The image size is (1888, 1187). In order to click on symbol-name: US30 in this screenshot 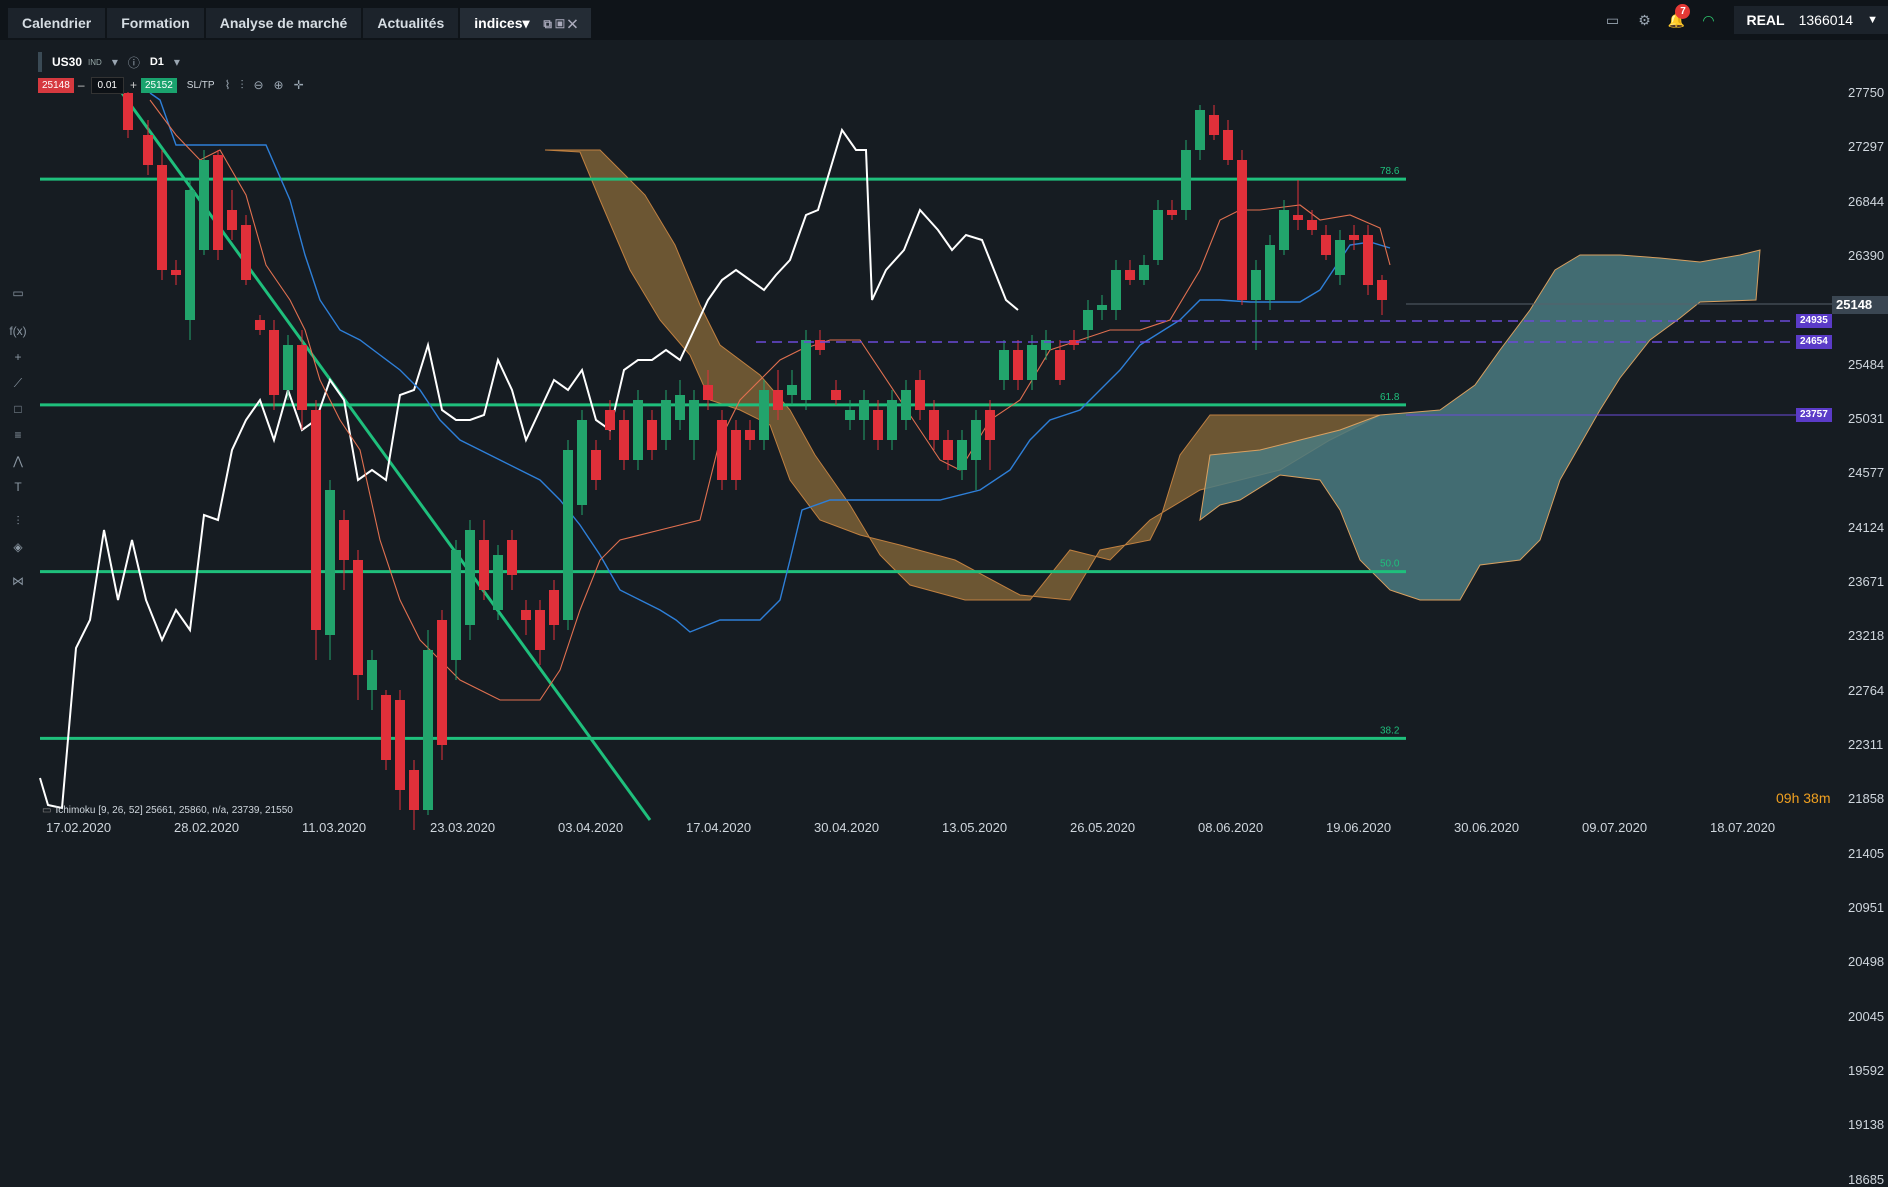, I will do `click(67, 62)`.